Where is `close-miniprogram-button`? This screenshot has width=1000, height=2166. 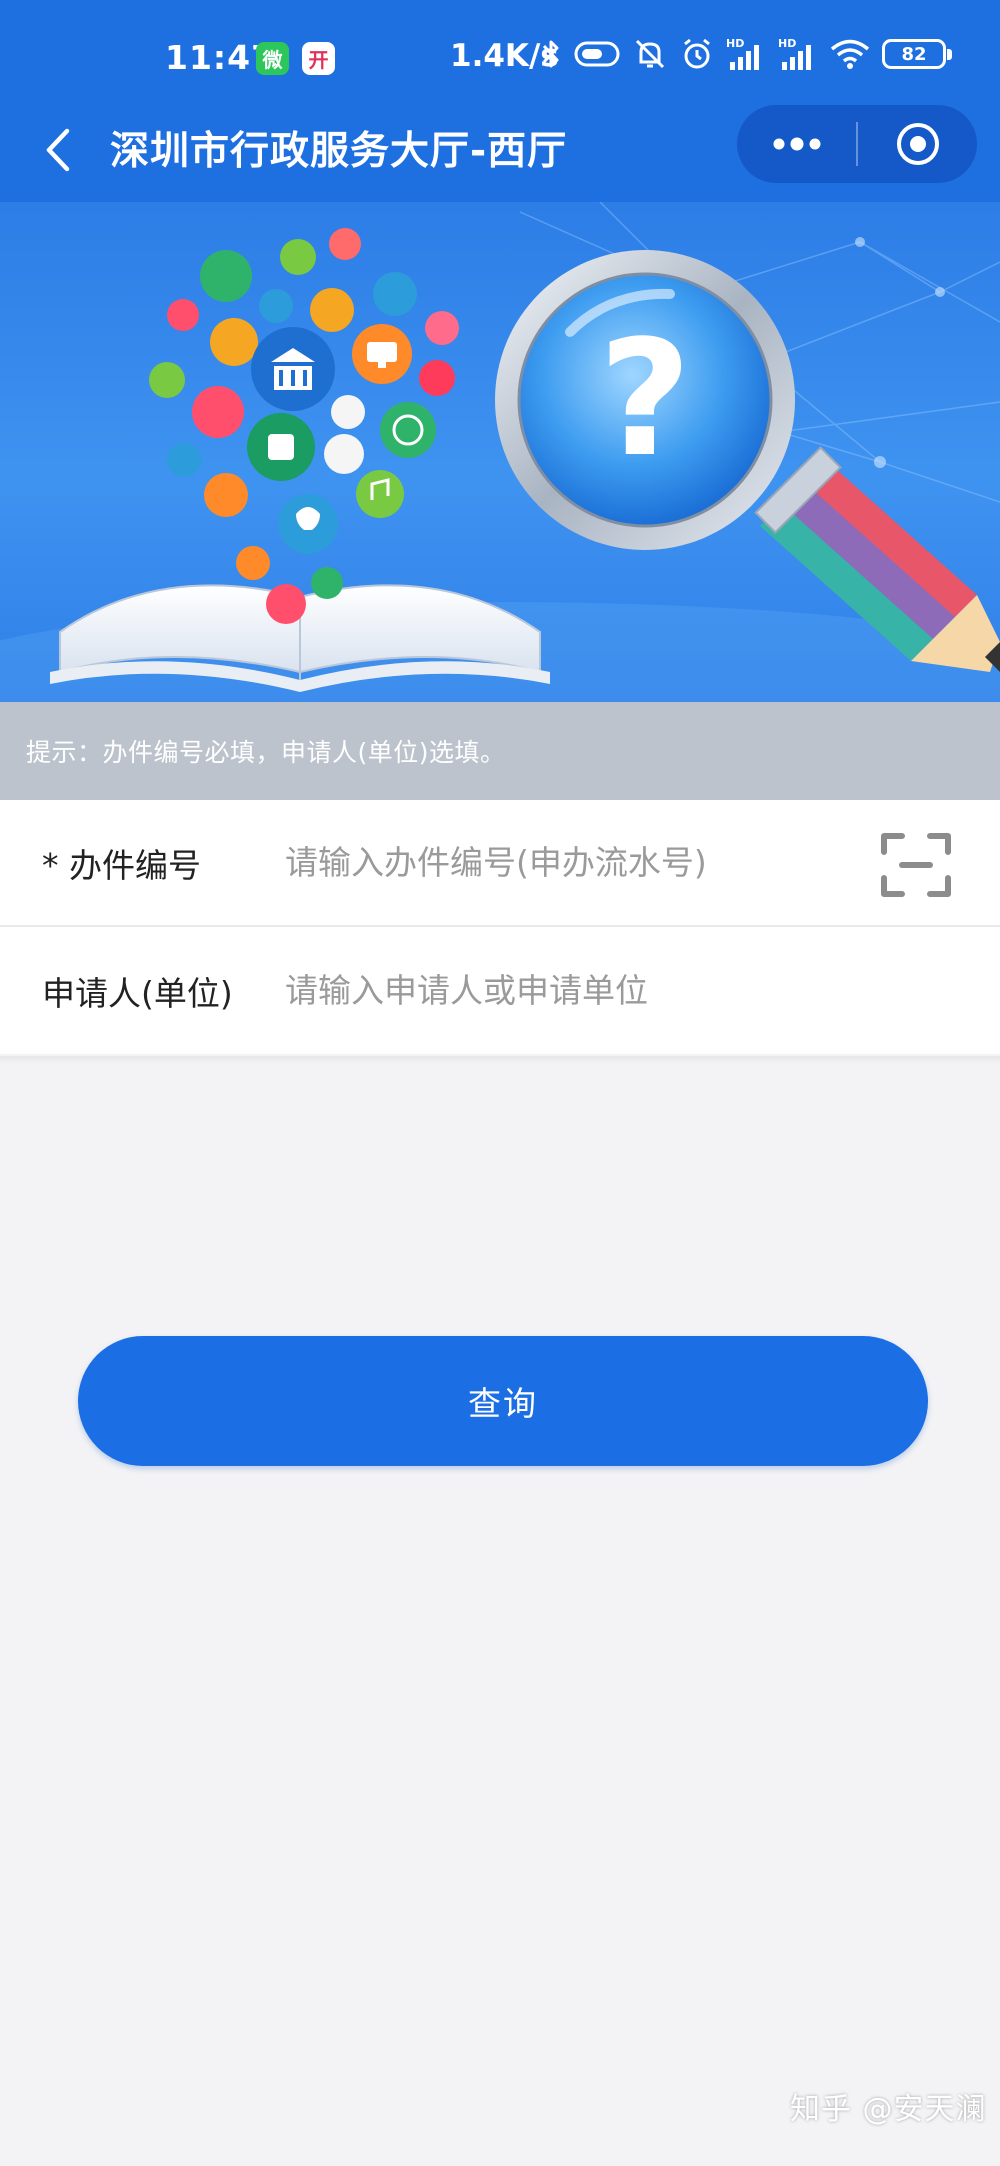 close-miniprogram-button is located at coordinates (917, 144).